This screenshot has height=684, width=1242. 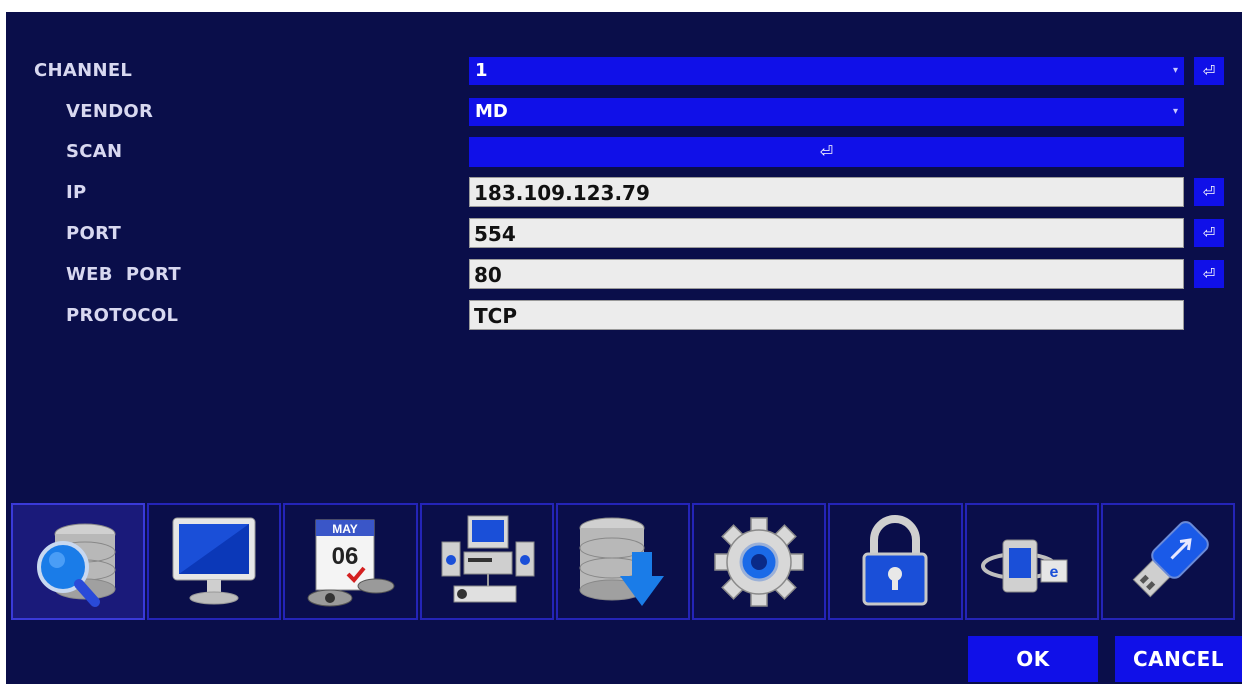 I want to click on web-port-enter-button: ⏎, so click(x=1209, y=274).